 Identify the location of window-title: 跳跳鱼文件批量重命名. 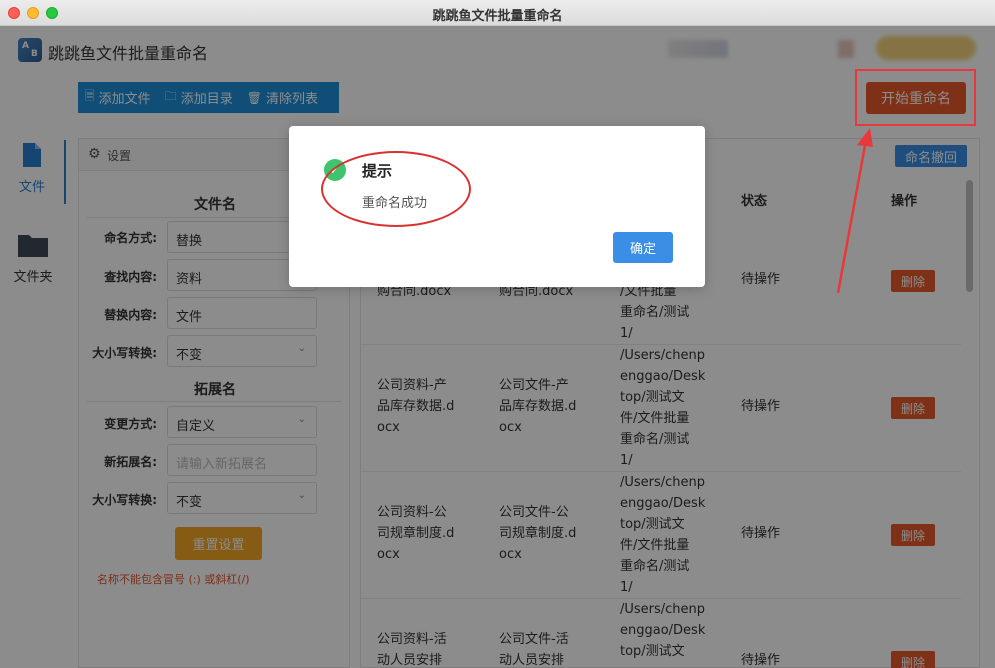
(497, 16).